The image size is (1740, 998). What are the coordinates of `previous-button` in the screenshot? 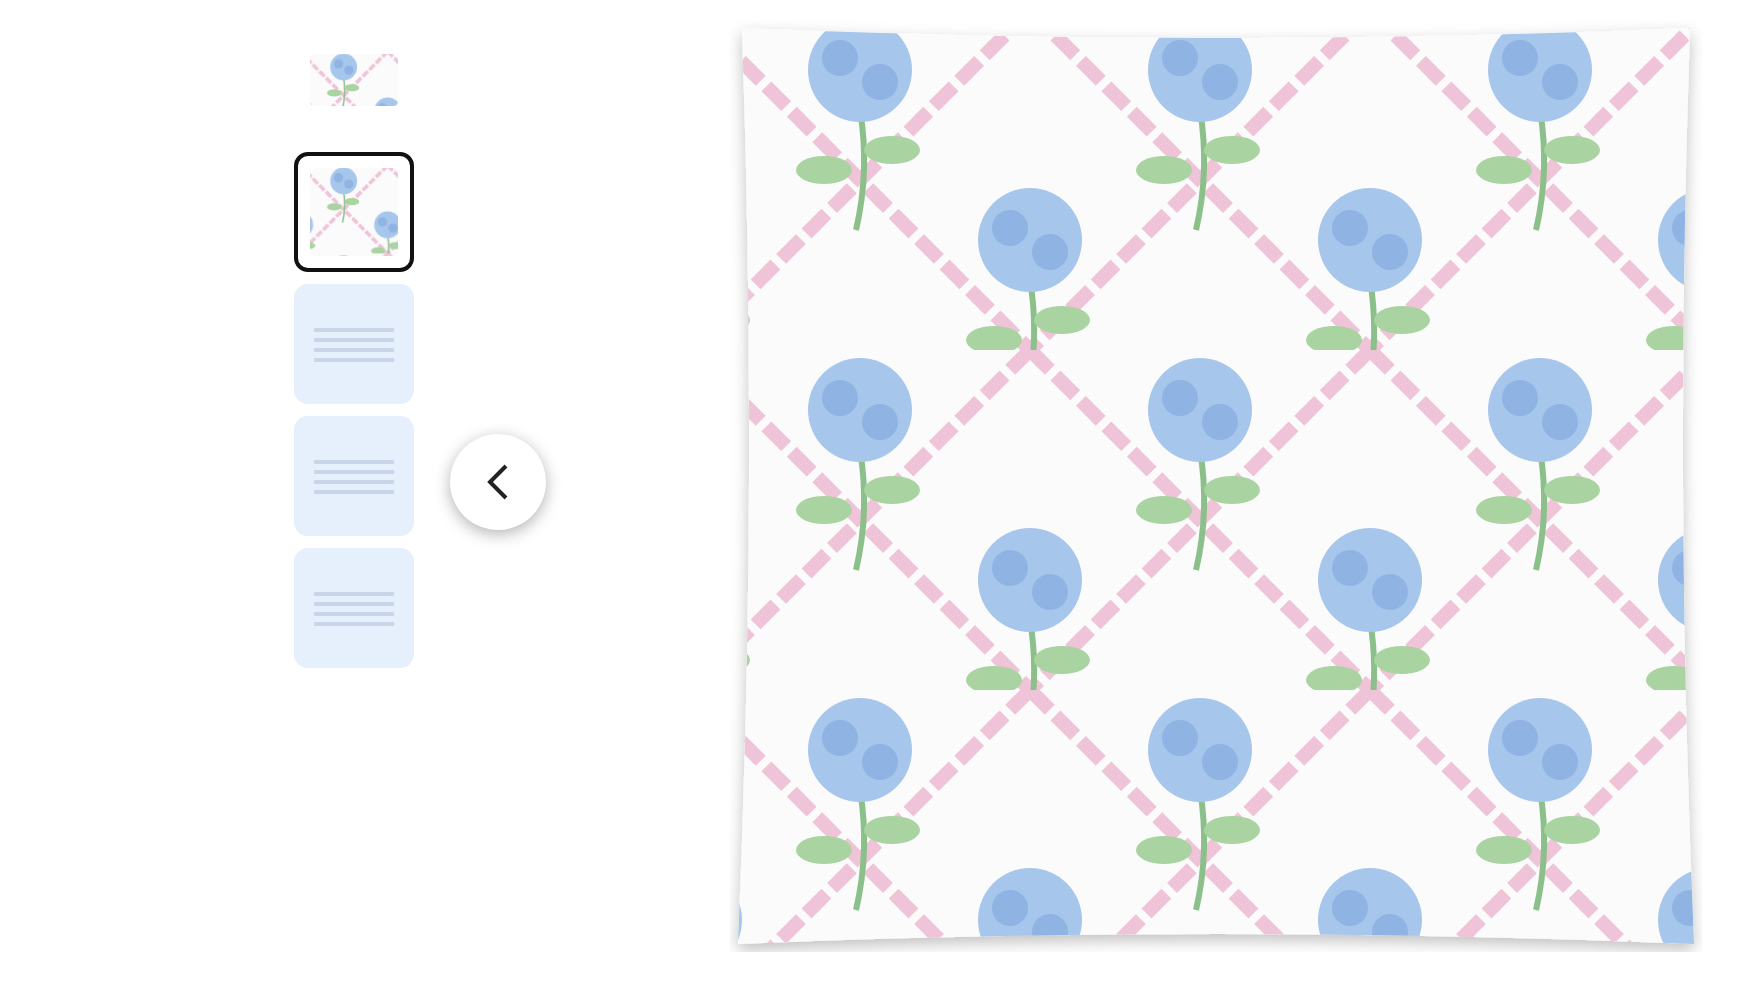 It's located at (498, 481).